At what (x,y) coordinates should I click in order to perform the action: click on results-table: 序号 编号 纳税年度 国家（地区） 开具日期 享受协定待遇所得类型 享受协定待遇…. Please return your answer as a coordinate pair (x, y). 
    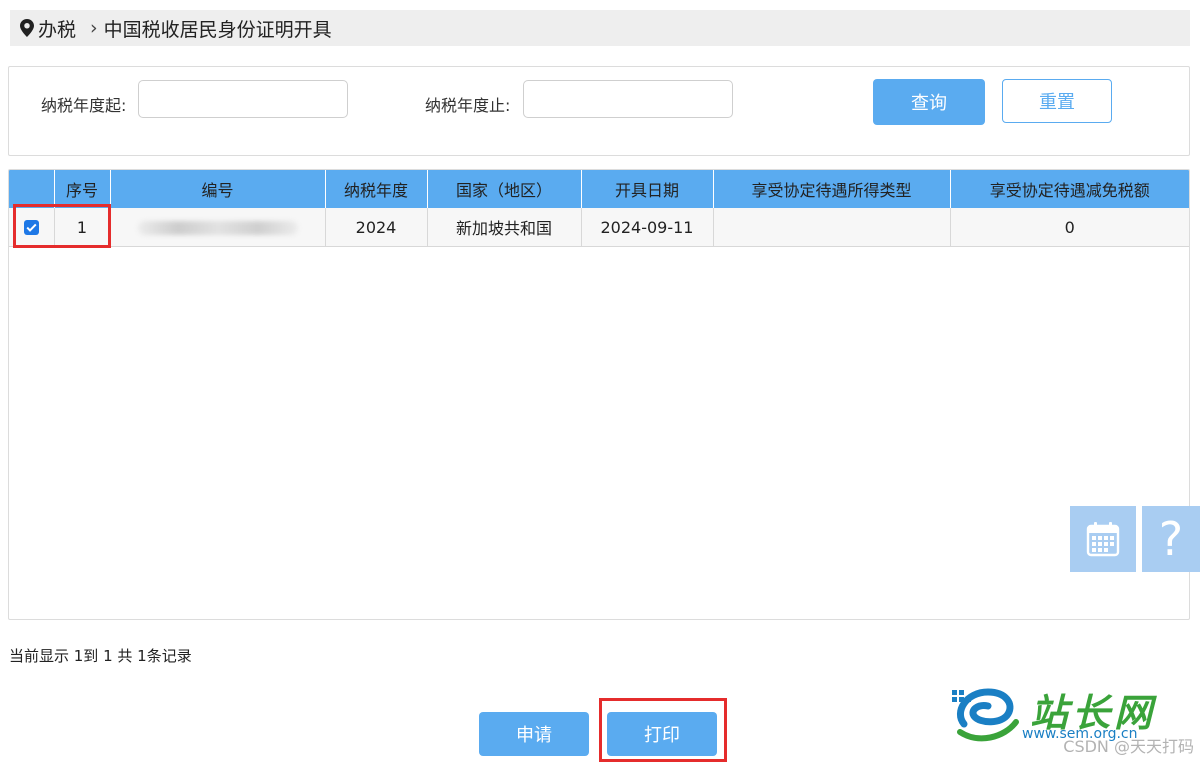
    Looking at the image, I should click on (599, 208).